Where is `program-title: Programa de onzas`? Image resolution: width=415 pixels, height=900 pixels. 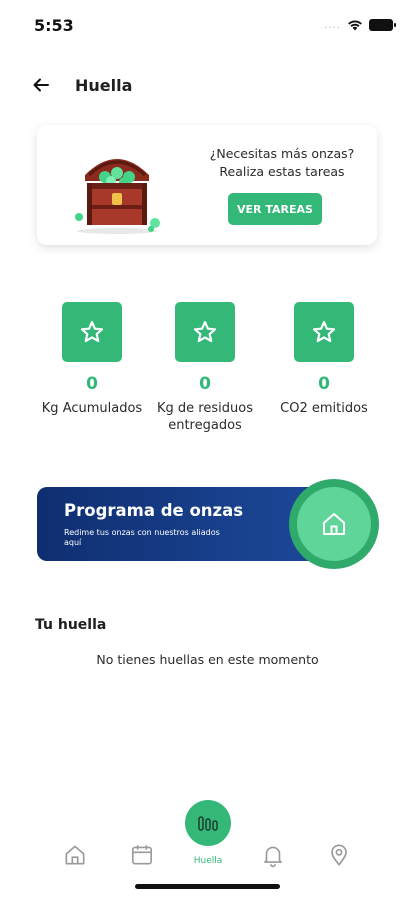
program-title: Programa de onzas is located at coordinates (154, 510).